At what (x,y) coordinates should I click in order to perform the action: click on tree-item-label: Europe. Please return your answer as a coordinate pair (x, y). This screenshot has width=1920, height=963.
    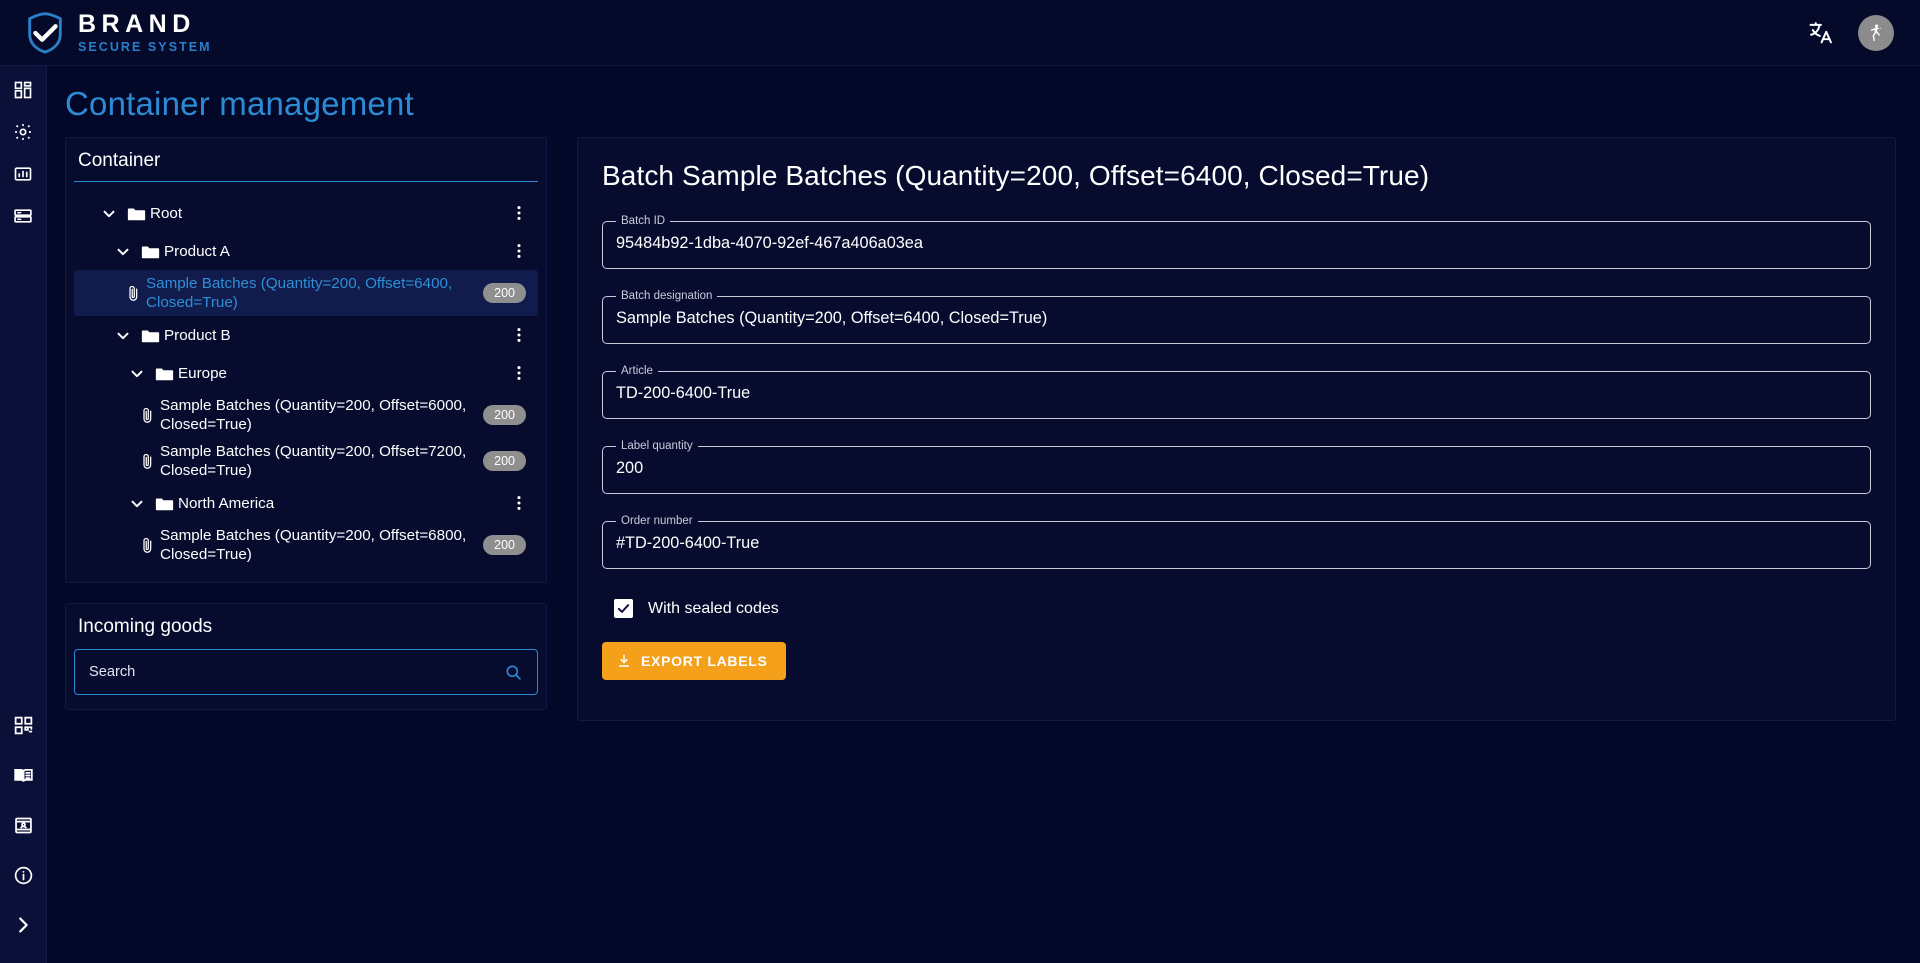
    Looking at the image, I should click on (202, 373).